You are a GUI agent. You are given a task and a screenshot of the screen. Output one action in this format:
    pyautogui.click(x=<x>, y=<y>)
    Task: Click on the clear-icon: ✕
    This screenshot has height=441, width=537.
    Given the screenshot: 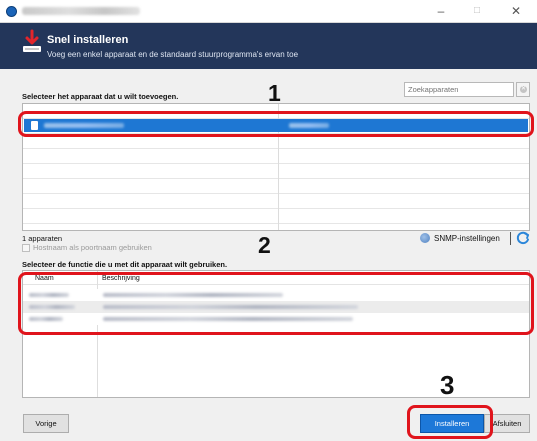 What is the action you would take?
    pyautogui.click(x=523, y=89)
    